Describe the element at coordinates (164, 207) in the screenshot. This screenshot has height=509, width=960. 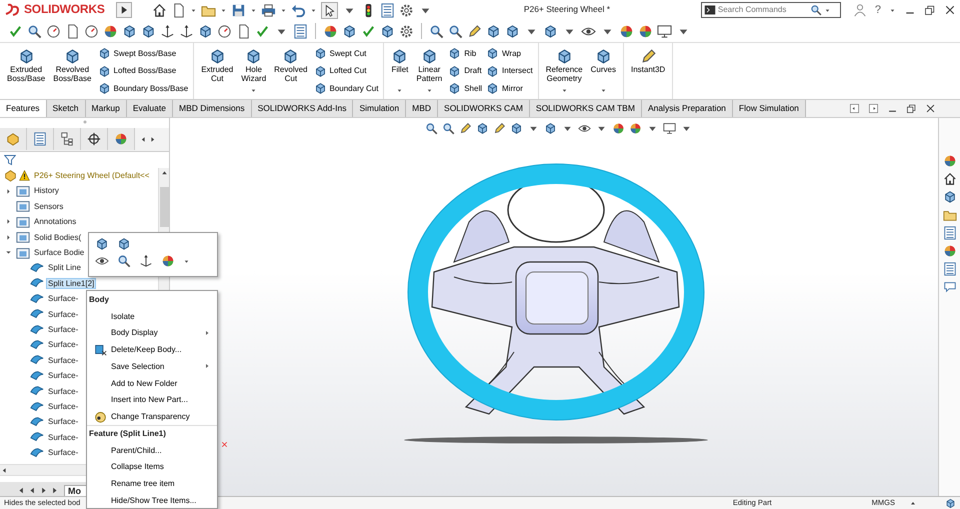
I see `scrollbar-thumb` at that location.